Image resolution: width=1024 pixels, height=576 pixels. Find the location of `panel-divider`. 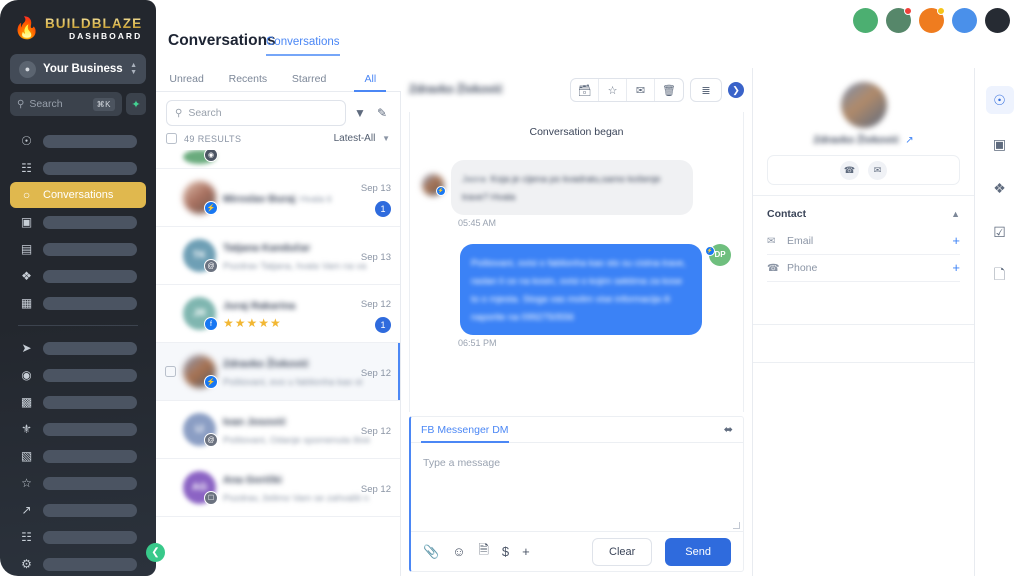

panel-divider is located at coordinates (863, 381).